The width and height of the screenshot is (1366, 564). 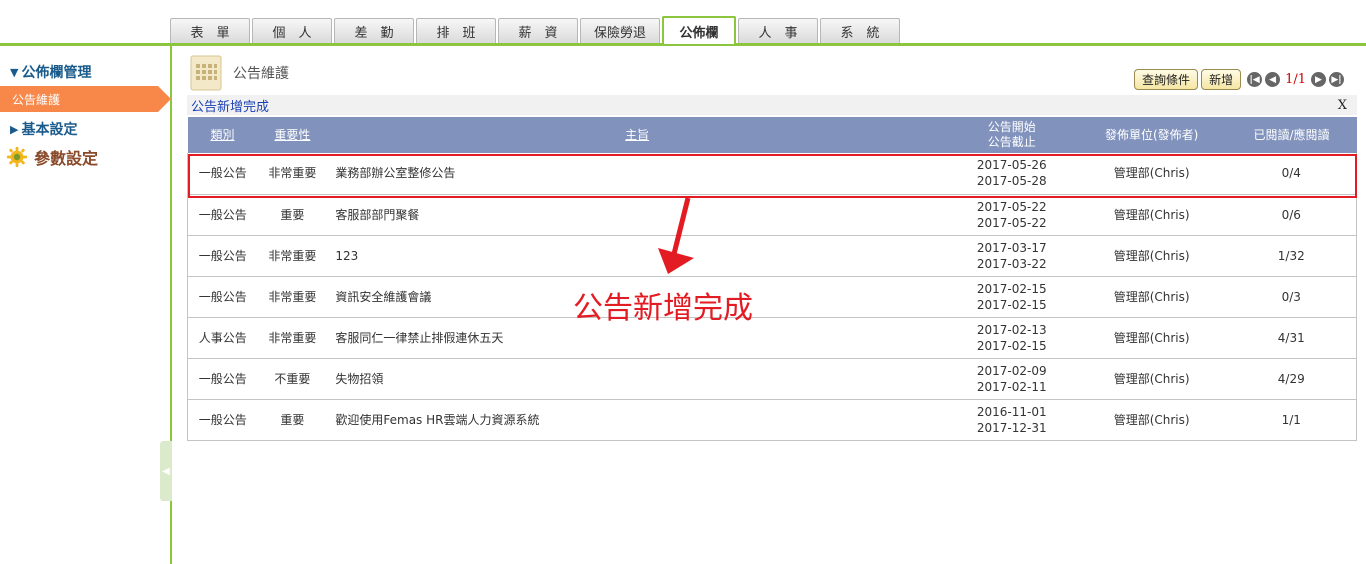 I want to click on sidebar-item-announcement-maintenance: 公告維護, so click(x=85, y=99).